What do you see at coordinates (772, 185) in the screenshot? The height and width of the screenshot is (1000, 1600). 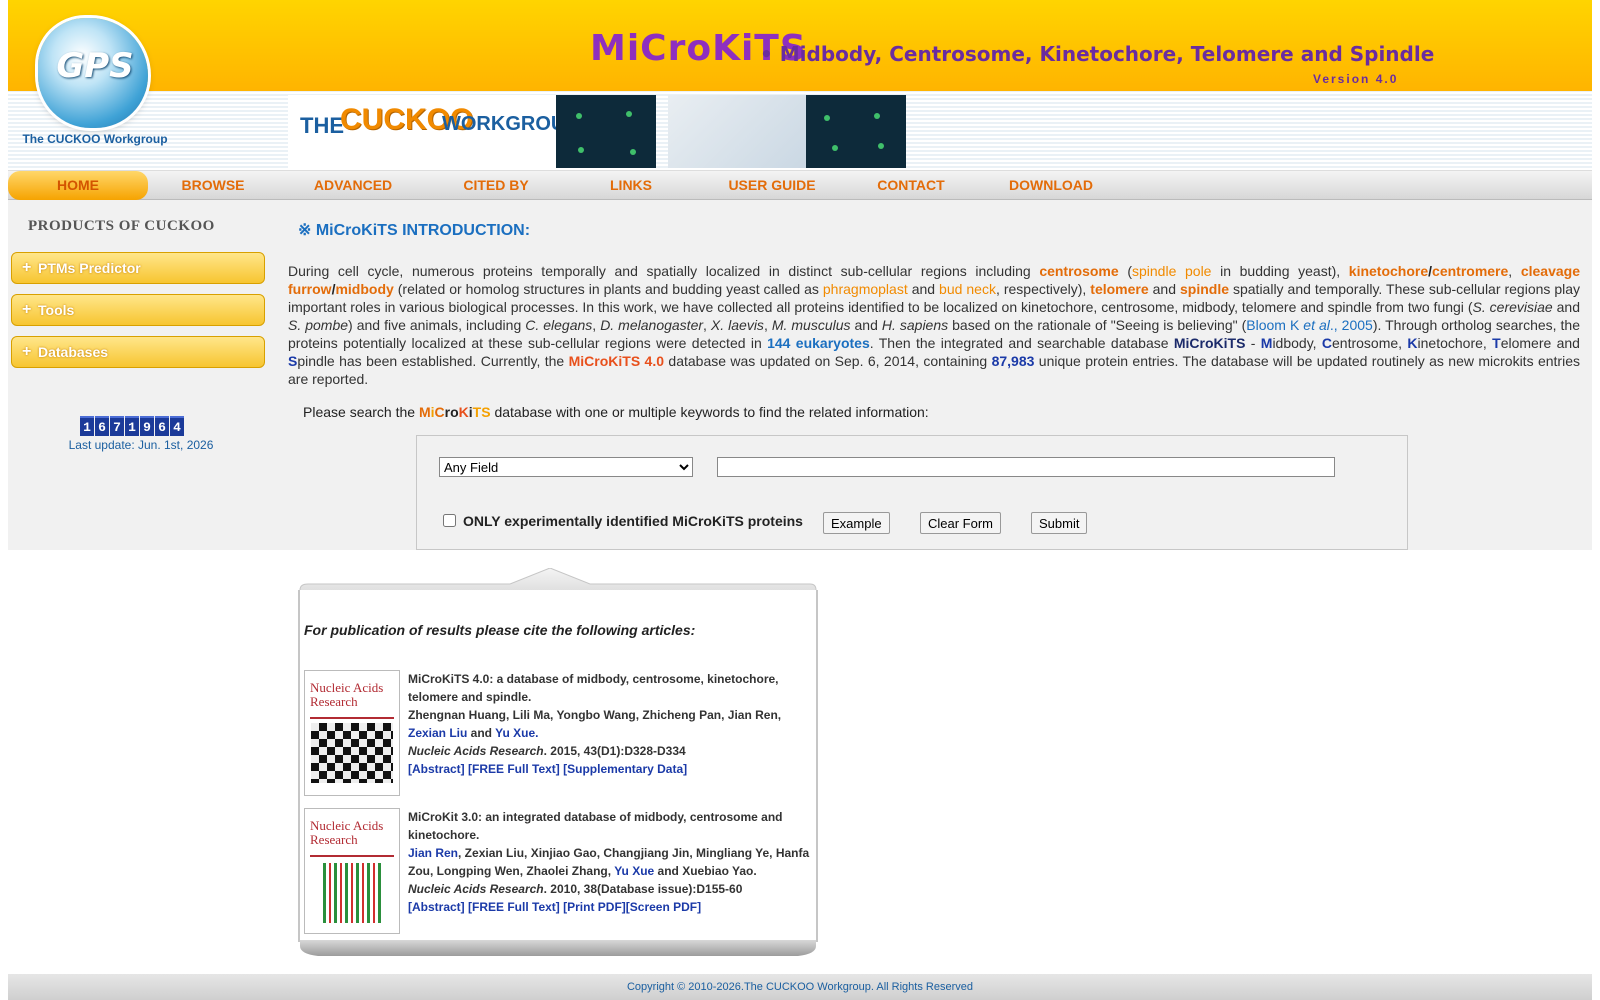 I see `nav-user-guide: USER GUIDE` at bounding box center [772, 185].